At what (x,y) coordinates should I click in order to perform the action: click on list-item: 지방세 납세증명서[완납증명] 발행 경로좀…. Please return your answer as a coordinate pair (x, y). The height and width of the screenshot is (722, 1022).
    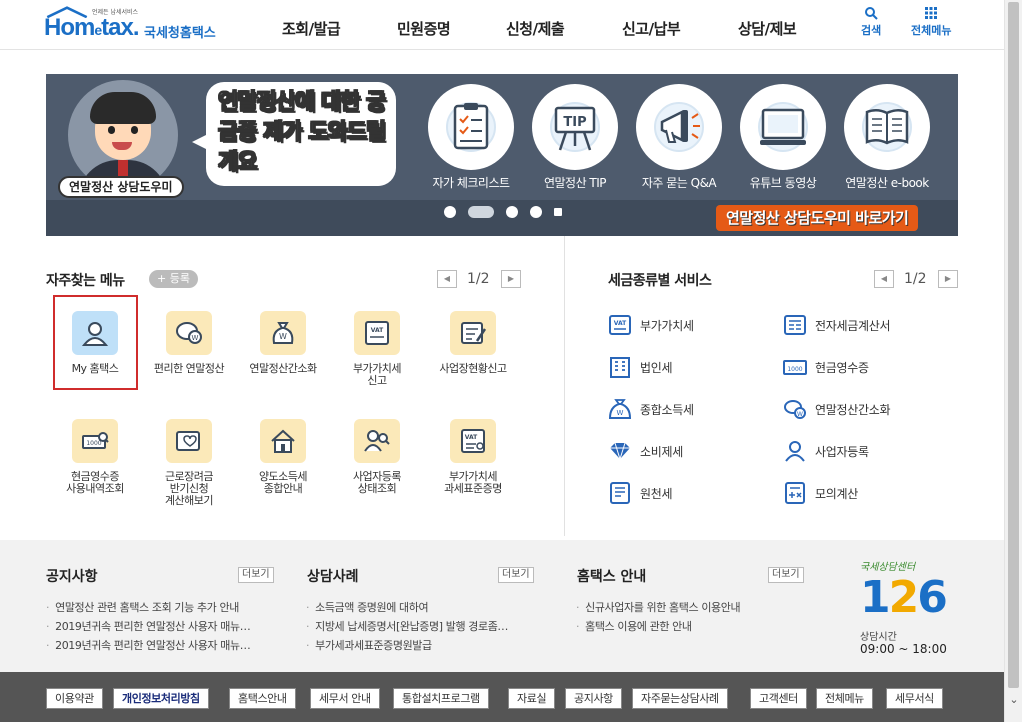
    Looking at the image, I should click on (407, 626).